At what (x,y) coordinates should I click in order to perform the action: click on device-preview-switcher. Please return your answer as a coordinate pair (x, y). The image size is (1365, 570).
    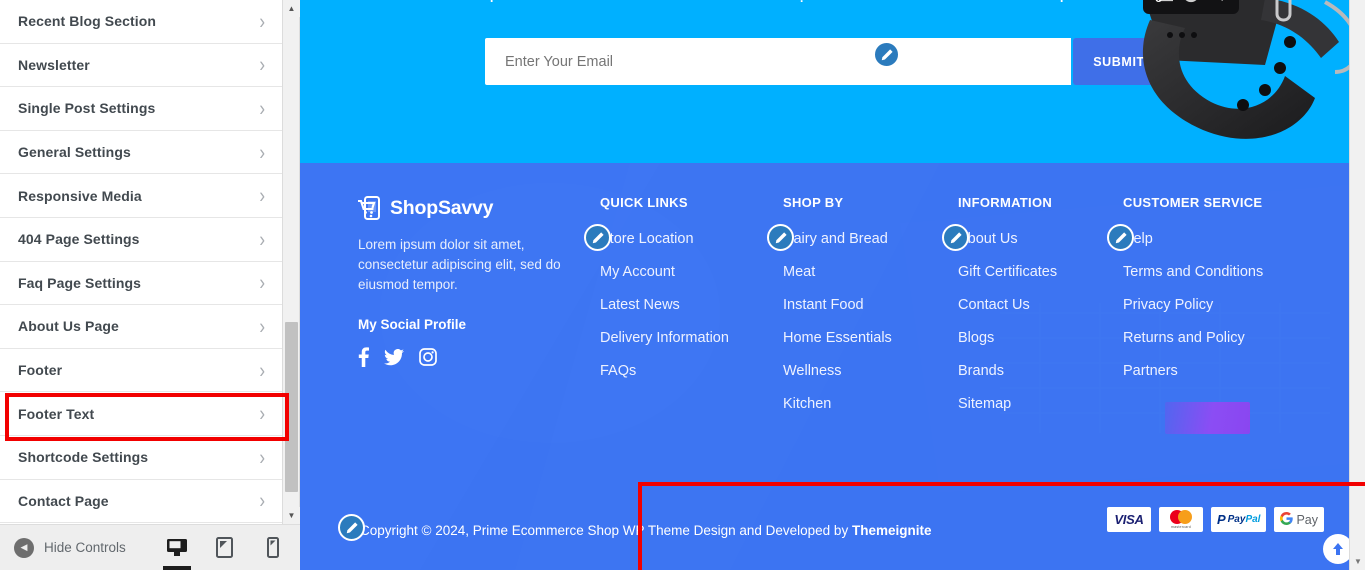
    Looking at the image, I should click on (224, 551).